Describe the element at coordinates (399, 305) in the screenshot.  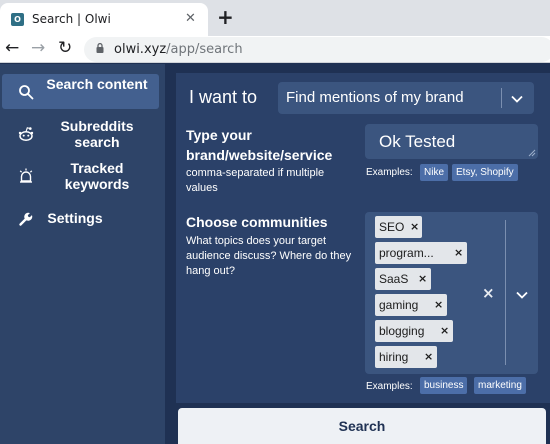
I see `community-tag-label: gaming` at that location.